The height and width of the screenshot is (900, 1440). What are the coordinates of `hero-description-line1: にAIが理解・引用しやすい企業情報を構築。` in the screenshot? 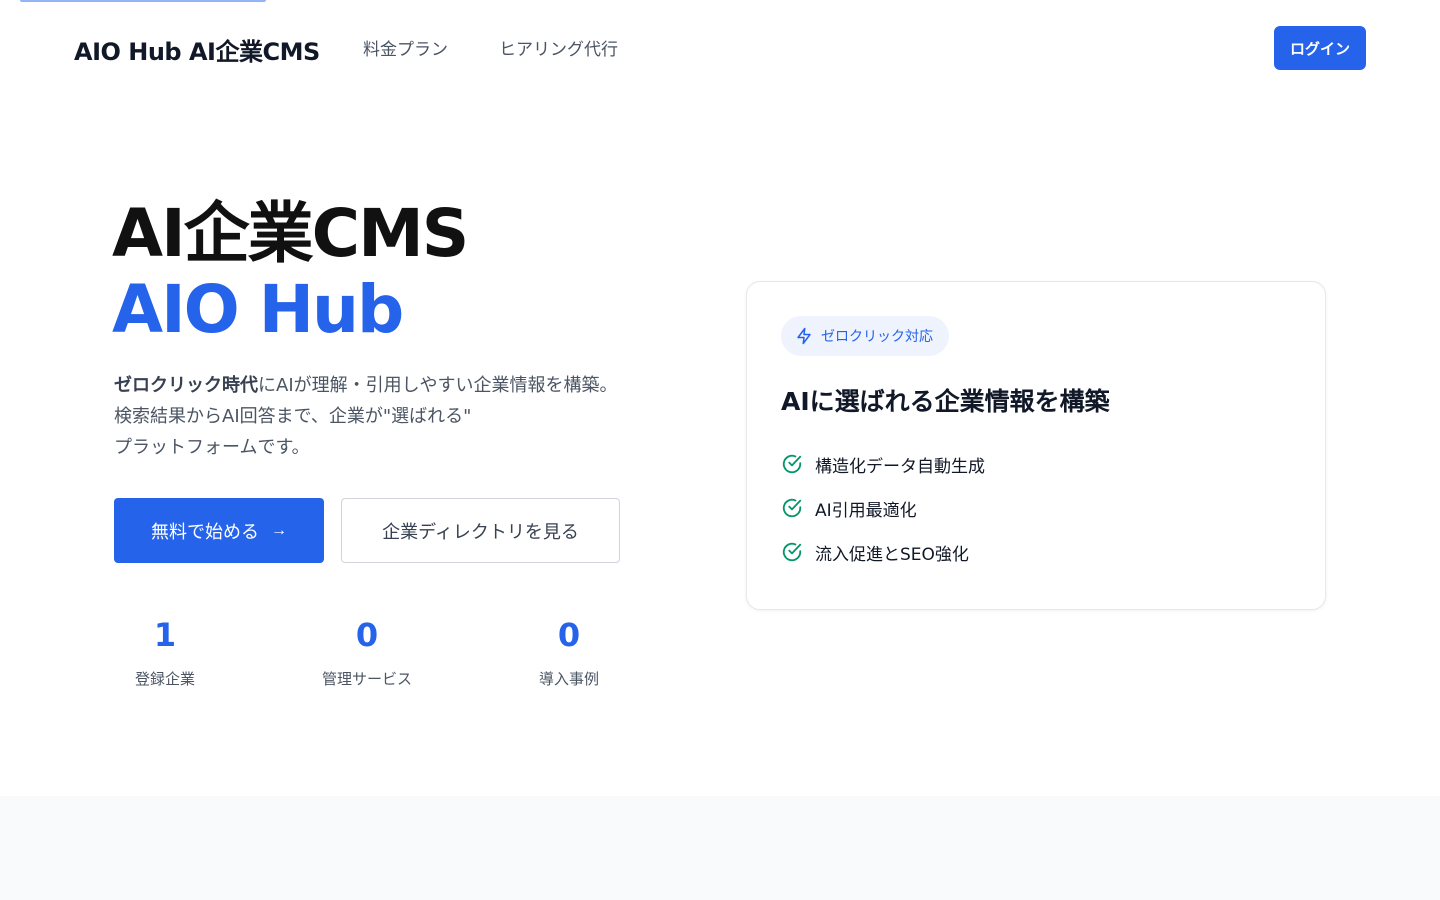 It's located at (438, 385).